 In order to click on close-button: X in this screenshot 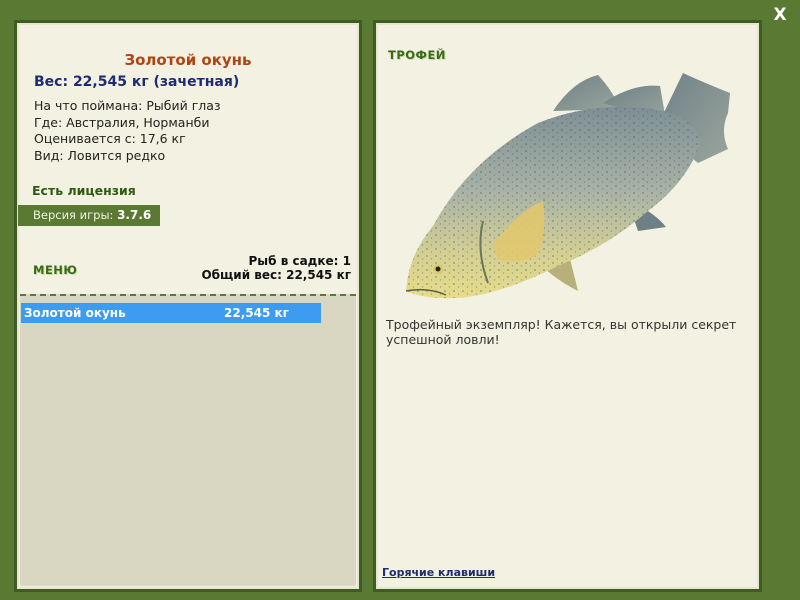, I will do `click(780, 15)`.